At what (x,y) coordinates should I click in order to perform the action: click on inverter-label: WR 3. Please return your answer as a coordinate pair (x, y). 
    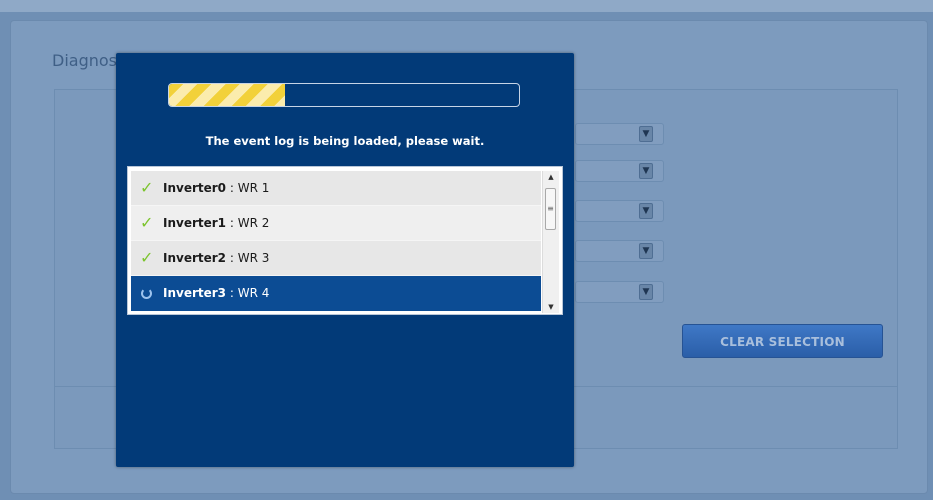
    Looking at the image, I should click on (253, 258).